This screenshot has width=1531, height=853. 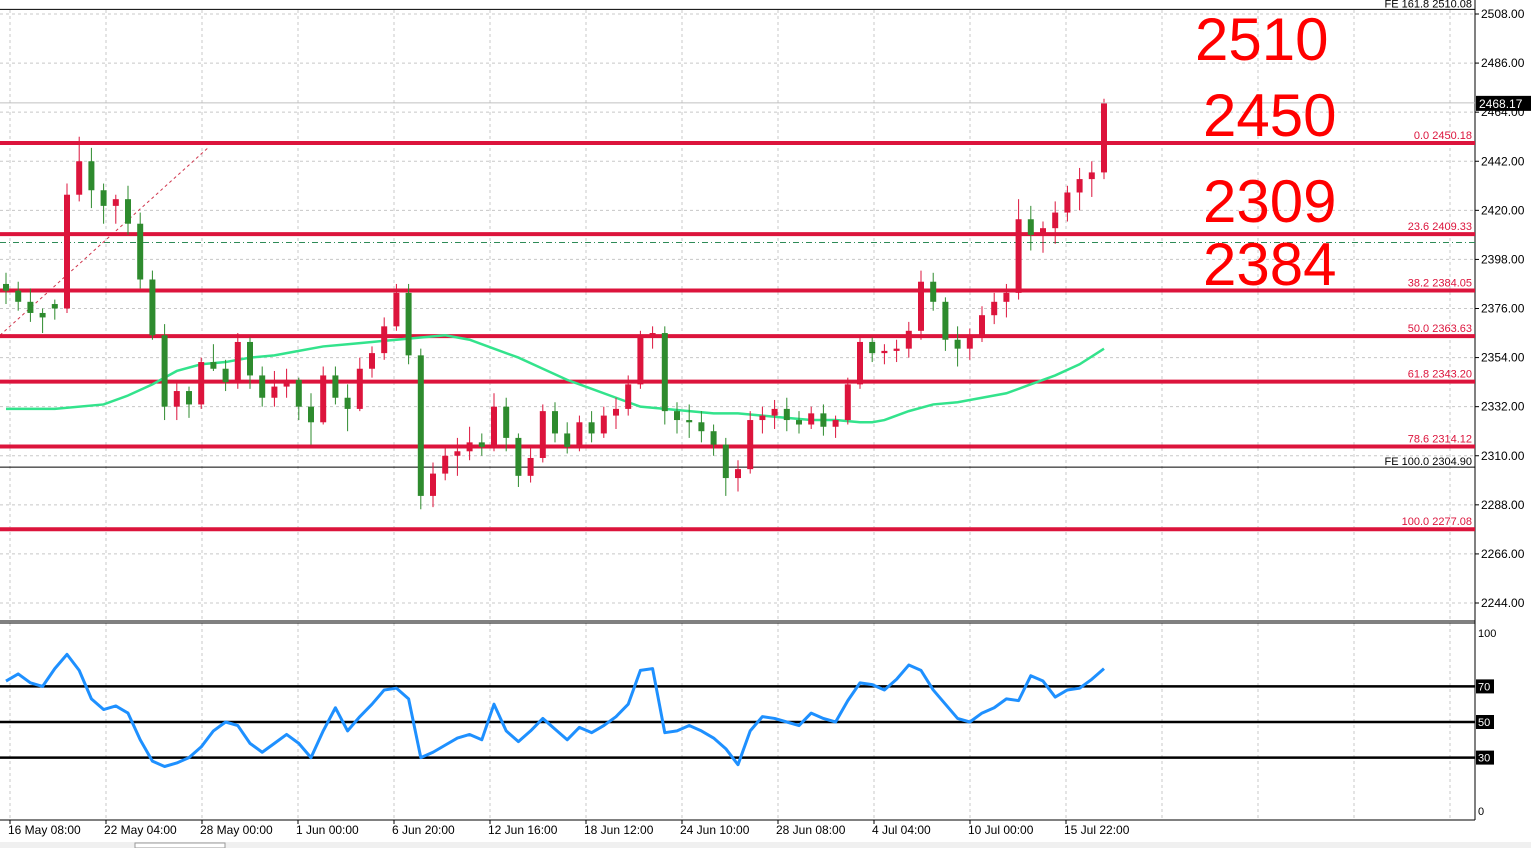 What do you see at coordinates (1503, 456) in the screenshot?
I see `price-tick-label: 2310.00` at bounding box center [1503, 456].